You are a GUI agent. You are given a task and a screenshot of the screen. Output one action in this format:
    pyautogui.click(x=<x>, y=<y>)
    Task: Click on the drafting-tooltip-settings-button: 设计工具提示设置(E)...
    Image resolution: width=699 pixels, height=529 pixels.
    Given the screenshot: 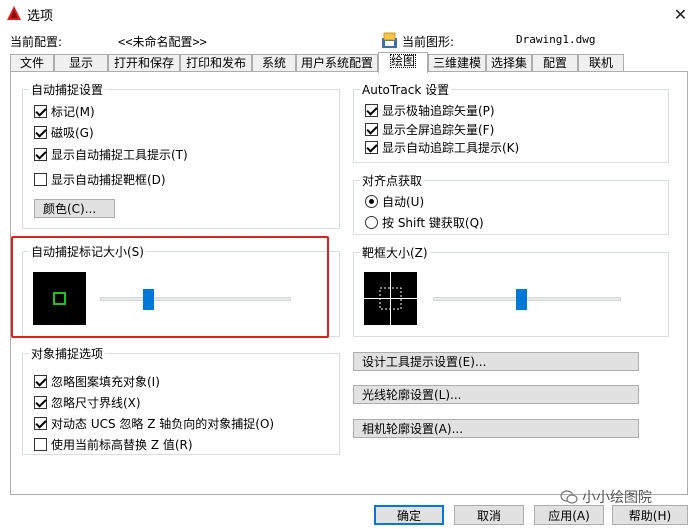 What is the action you would take?
    pyautogui.click(x=496, y=361)
    